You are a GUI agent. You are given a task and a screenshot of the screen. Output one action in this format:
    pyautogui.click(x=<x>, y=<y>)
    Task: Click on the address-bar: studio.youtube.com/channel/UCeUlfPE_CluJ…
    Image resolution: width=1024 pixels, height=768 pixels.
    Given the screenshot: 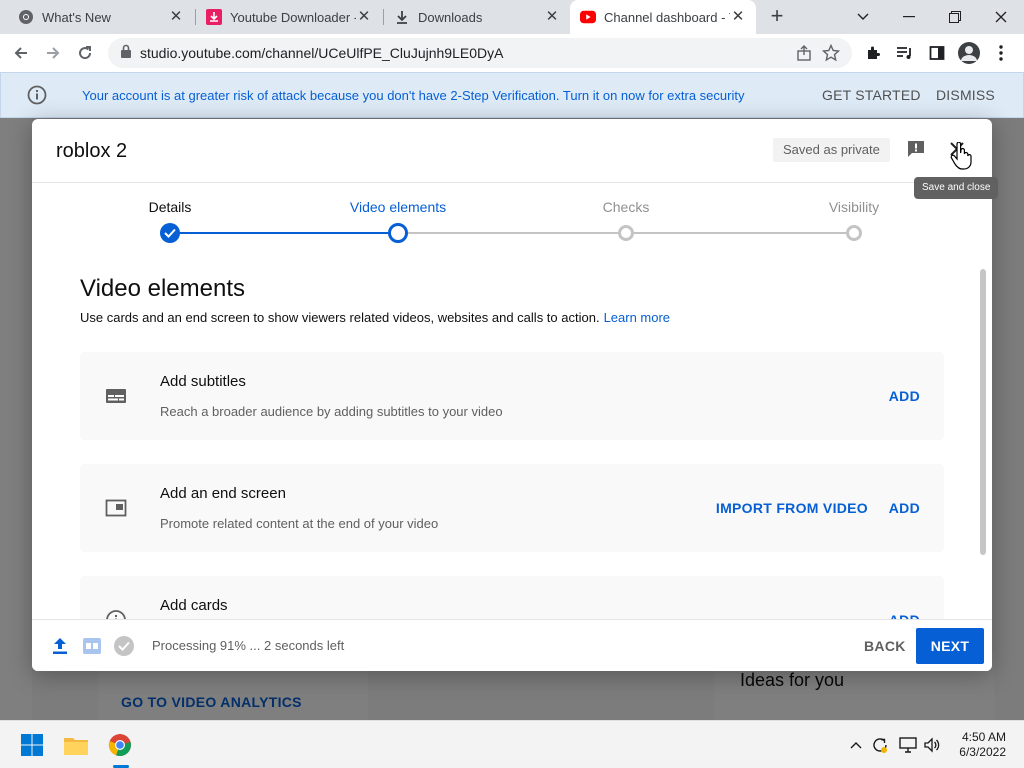 What is the action you would take?
    pyautogui.click(x=480, y=53)
    